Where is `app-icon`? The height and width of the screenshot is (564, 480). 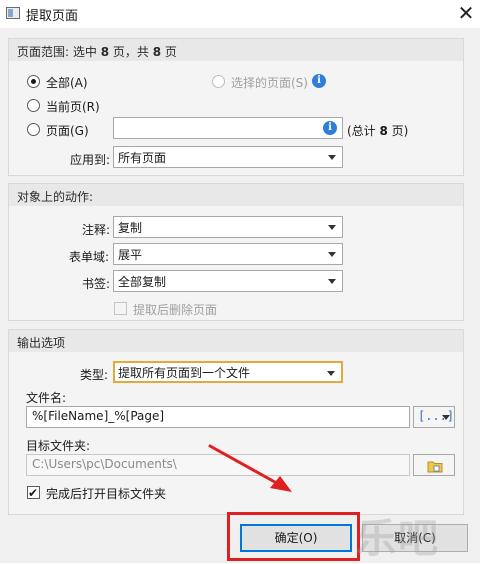 app-icon is located at coordinates (13, 13).